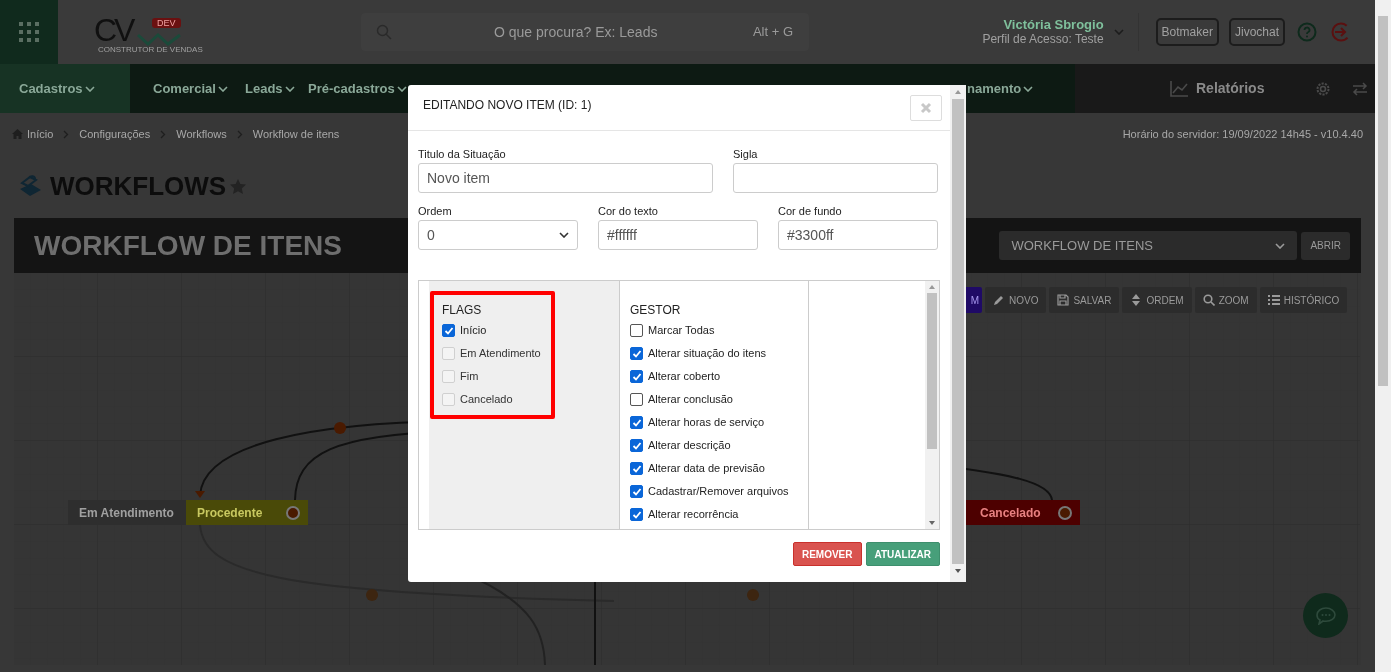 Image resolution: width=1391 pixels, height=672 pixels. Describe the element at coordinates (127, 512) in the screenshot. I see `workflow-node: Em Atendimento` at that location.